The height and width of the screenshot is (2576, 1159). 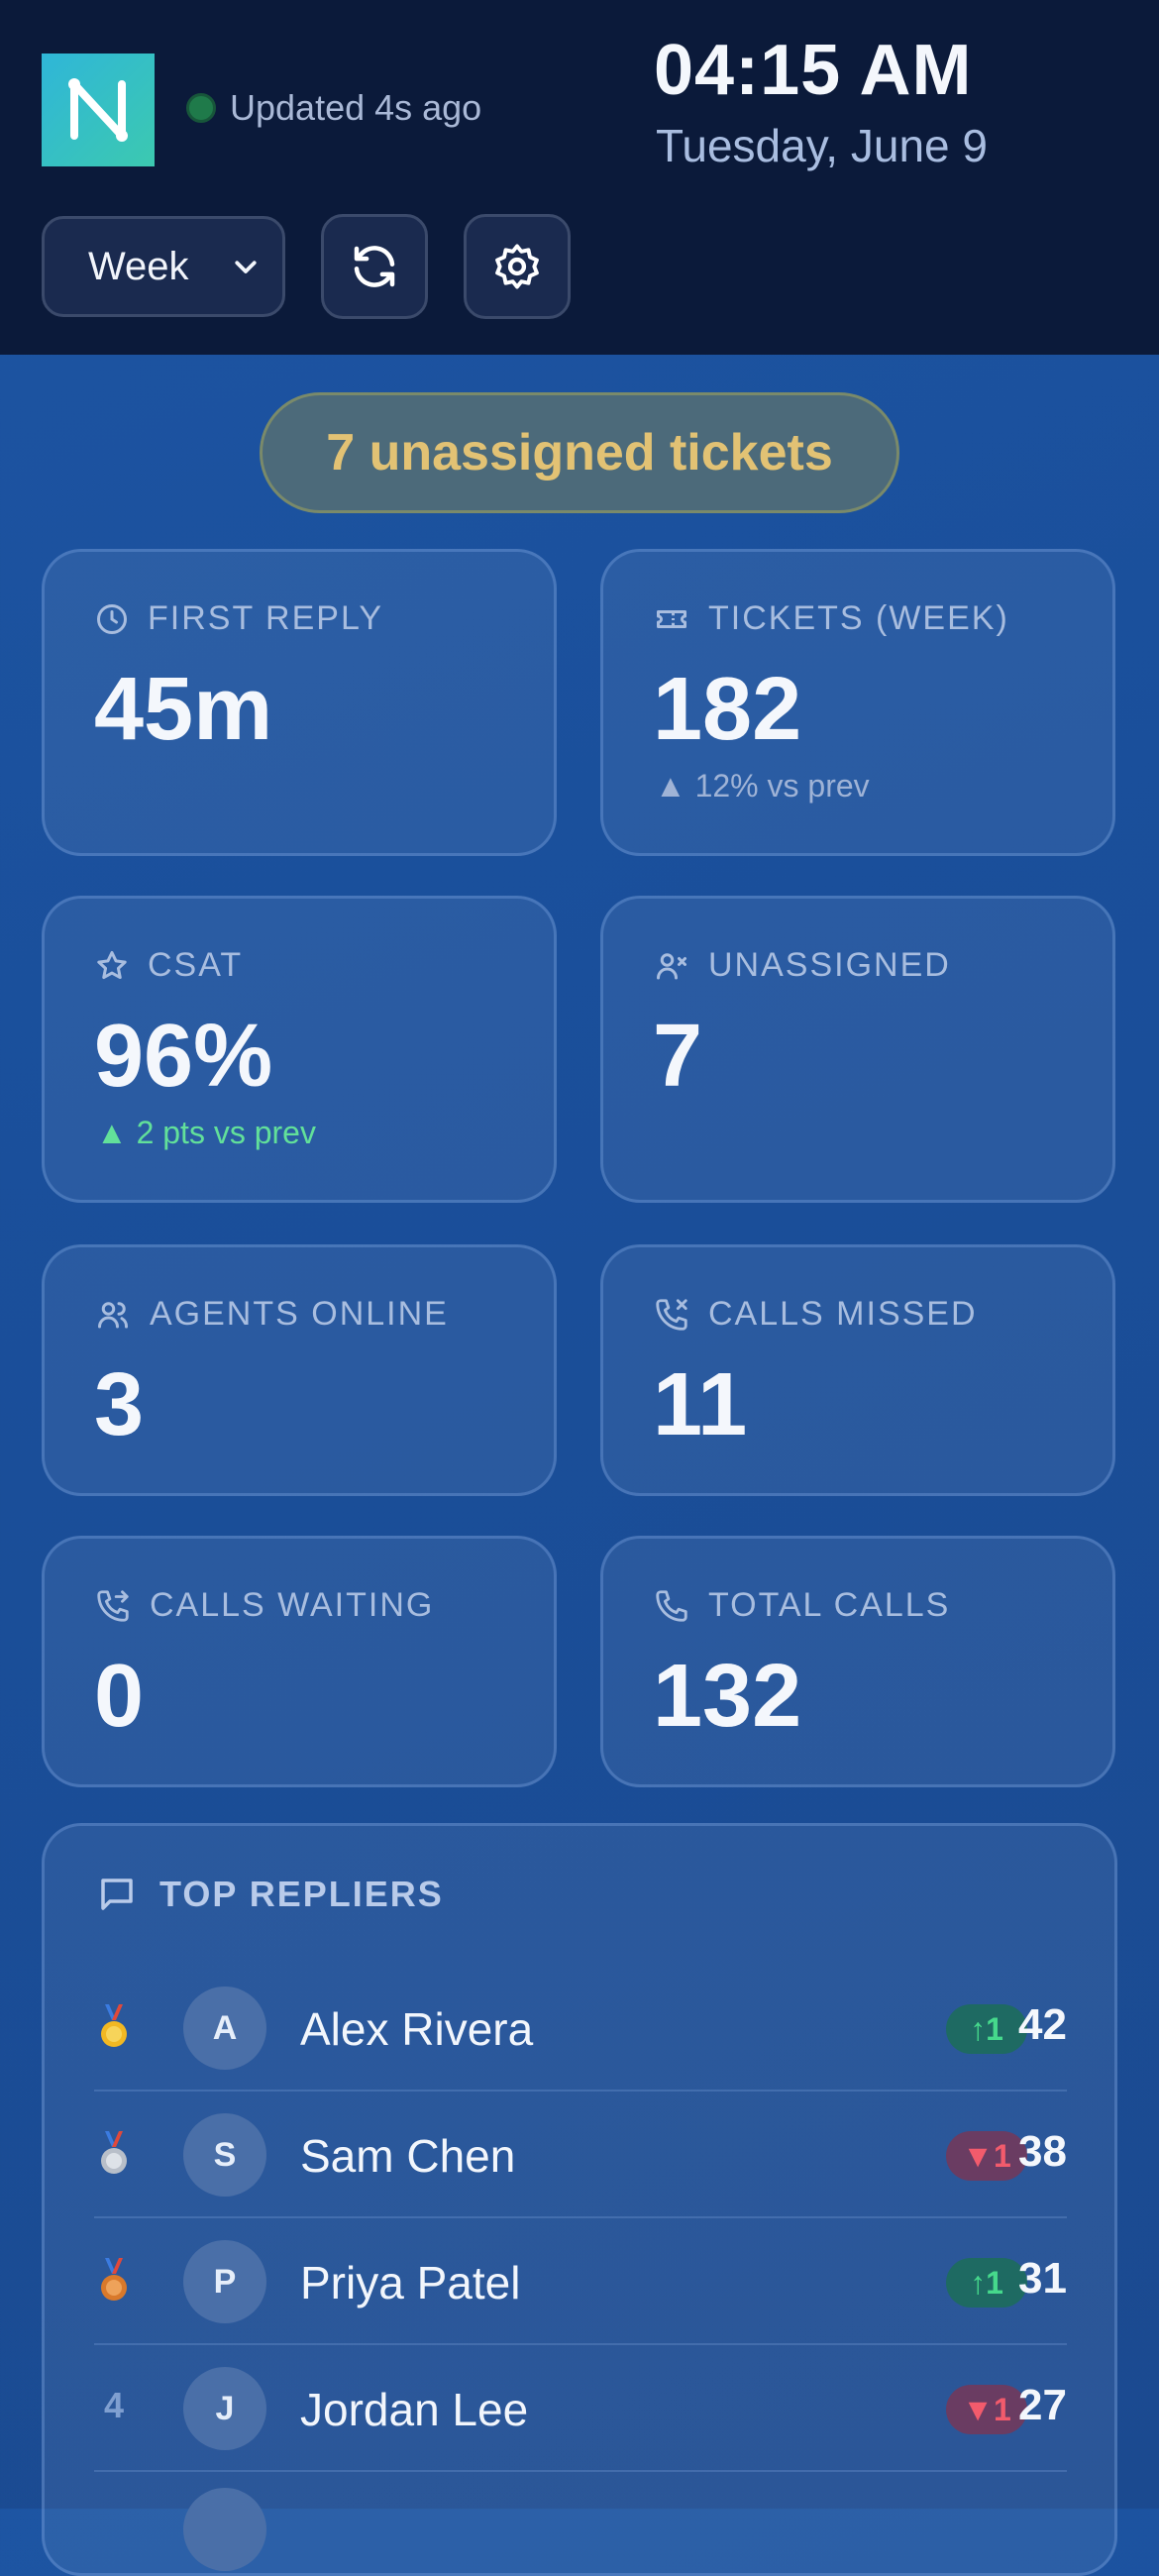 What do you see at coordinates (829, 1605) in the screenshot?
I see `metric-label-text: TOTAL CALLS` at bounding box center [829, 1605].